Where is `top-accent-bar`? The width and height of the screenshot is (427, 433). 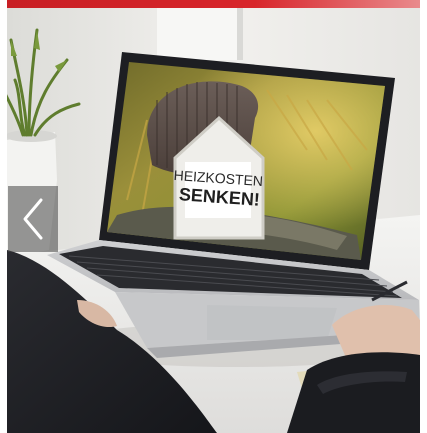
top-accent-bar is located at coordinates (213, 4).